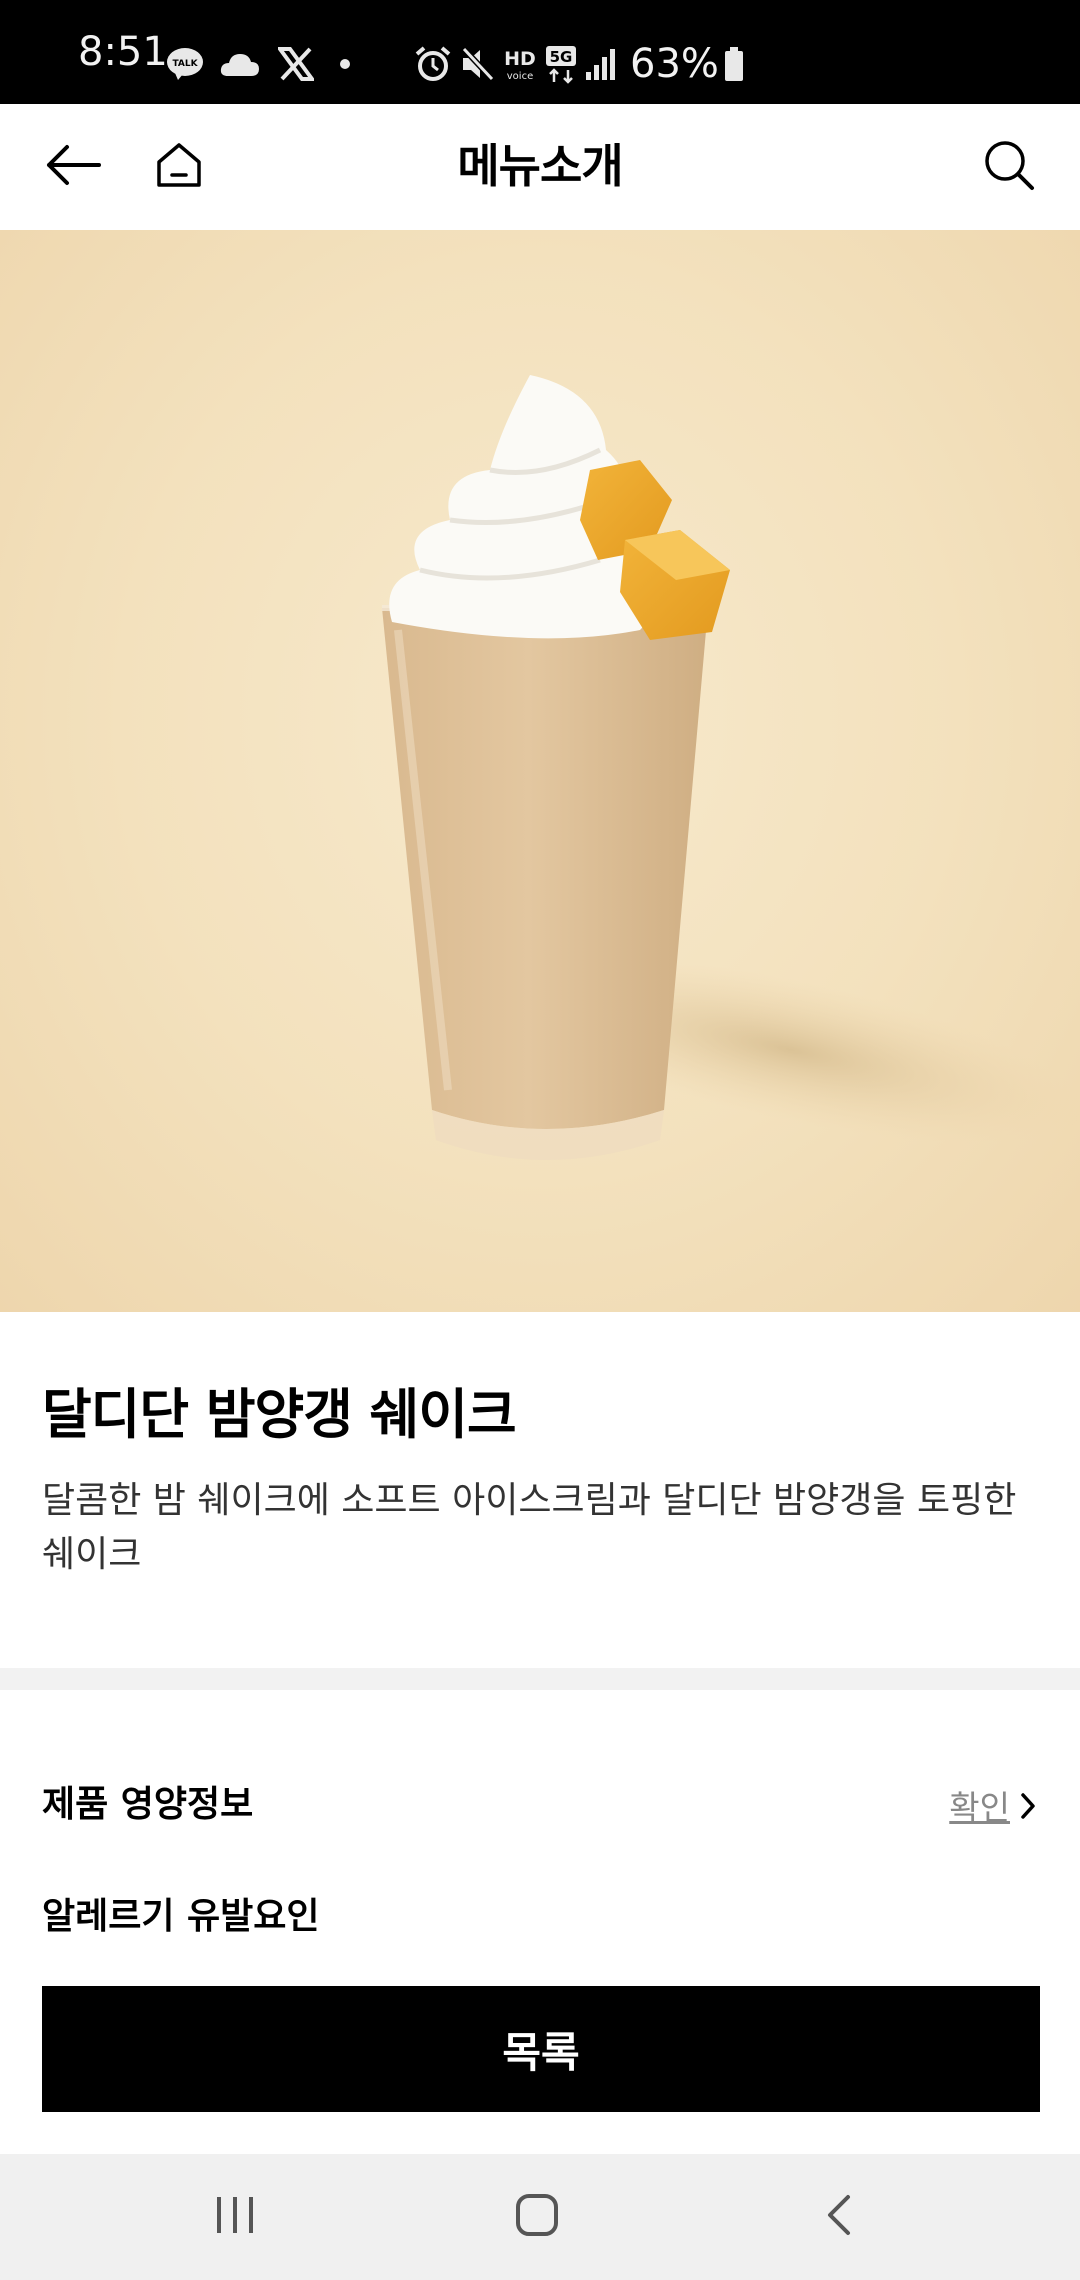 This screenshot has height=2280, width=1080. Describe the element at coordinates (240, 64) in the screenshot. I see `cloud-icon` at that location.